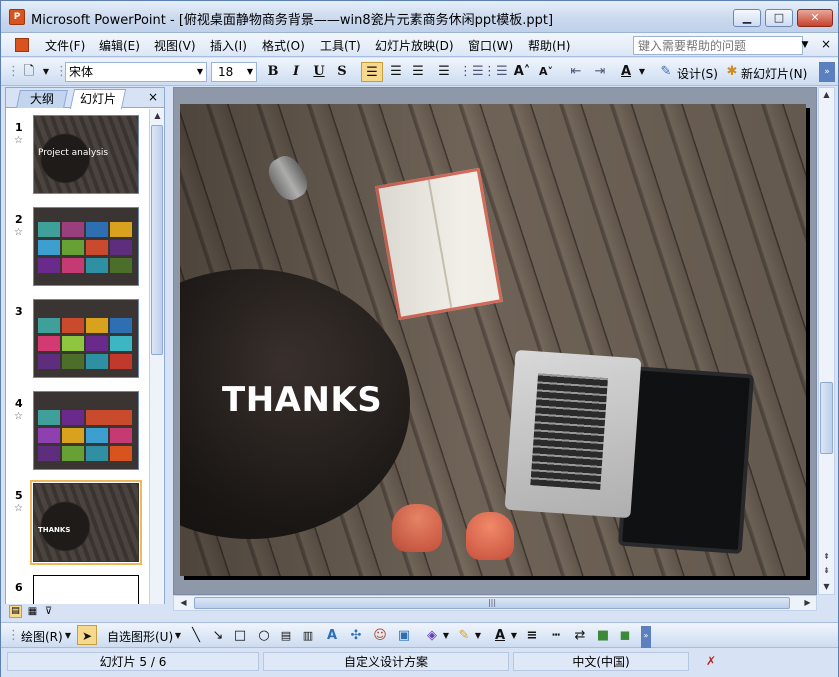 The image size is (839, 677). What do you see at coordinates (718, 45) in the screenshot?
I see `help-search-input` at bounding box center [718, 45].